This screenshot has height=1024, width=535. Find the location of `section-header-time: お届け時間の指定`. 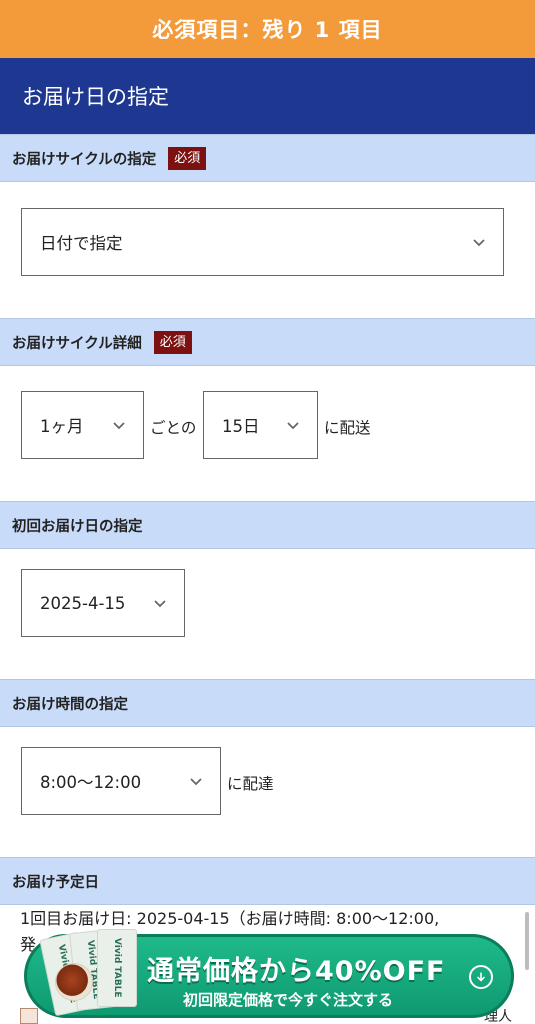

section-header-time: お届け時間の指定 is located at coordinates (267, 703).